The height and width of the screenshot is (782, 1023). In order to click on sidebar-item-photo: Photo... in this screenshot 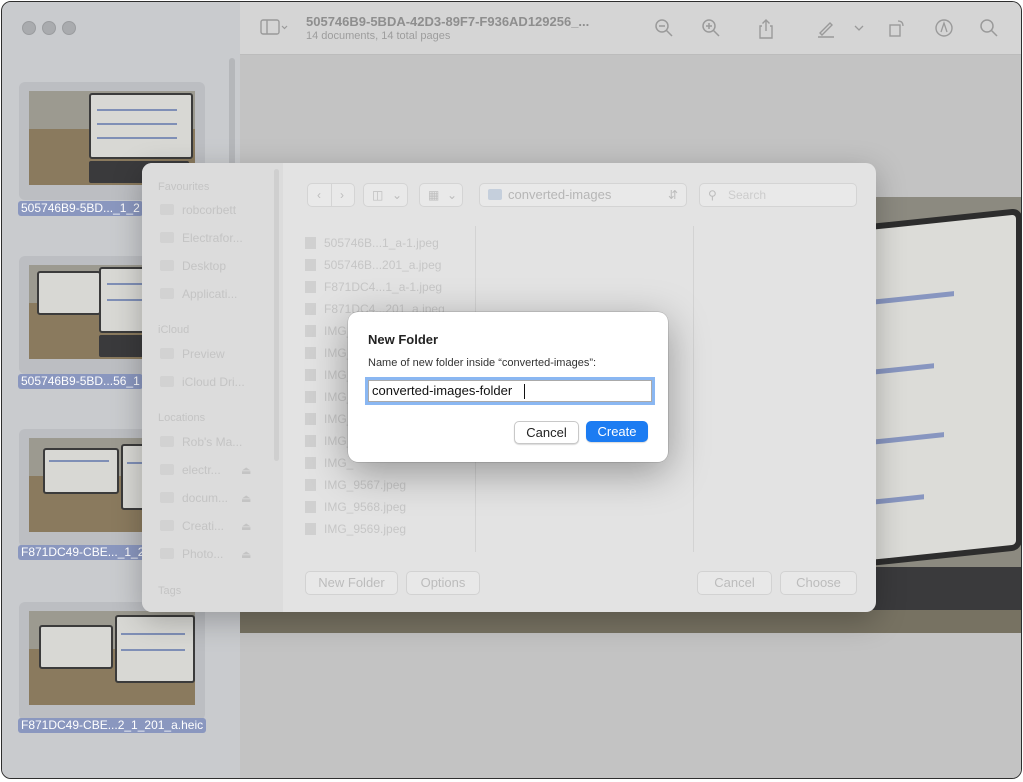, I will do `click(191, 554)`.